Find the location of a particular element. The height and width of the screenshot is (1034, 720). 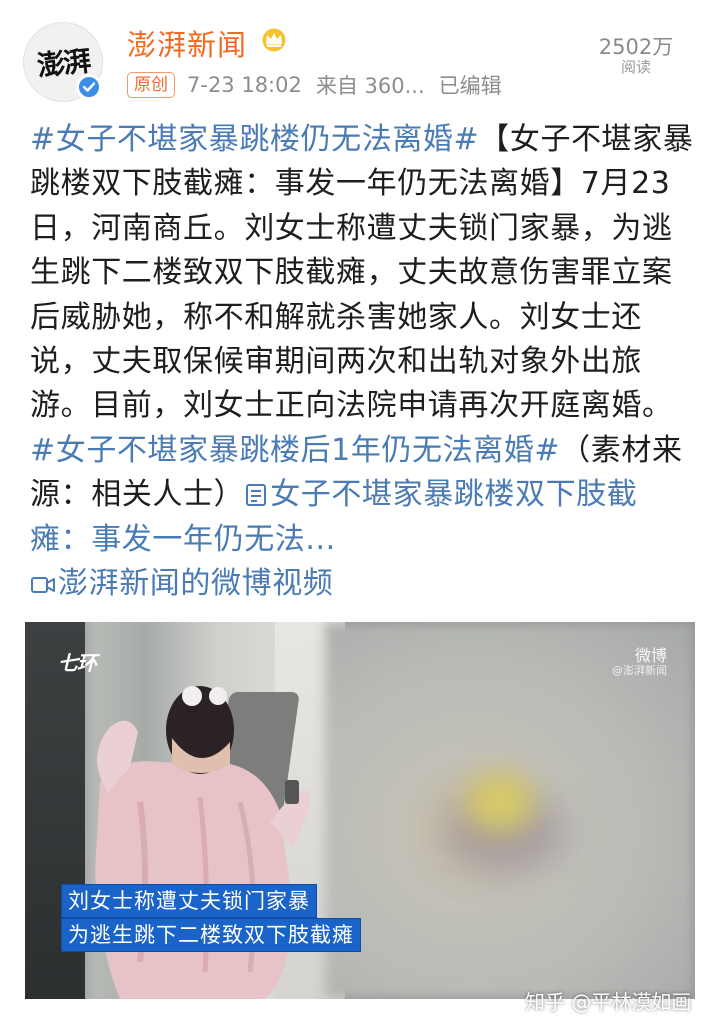

video-link: 澎湃新闻的微博视频 is located at coordinates (181, 583).